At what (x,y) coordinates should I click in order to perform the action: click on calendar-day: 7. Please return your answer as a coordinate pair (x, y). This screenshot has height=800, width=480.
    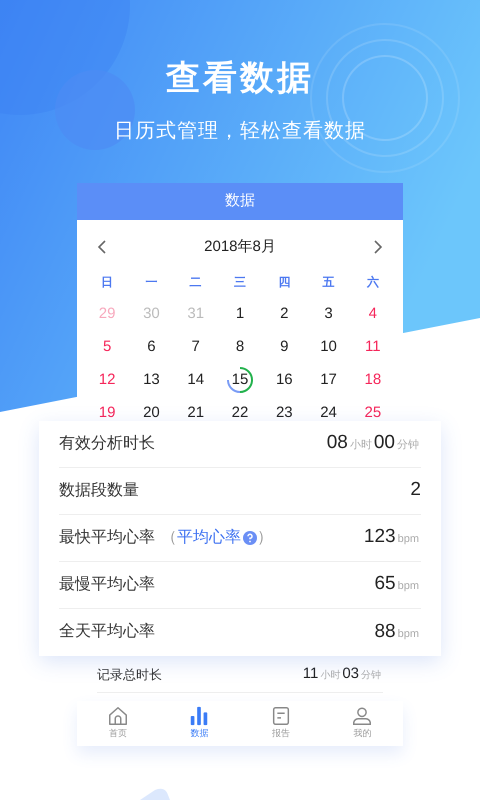
    Looking at the image, I should click on (195, 346).